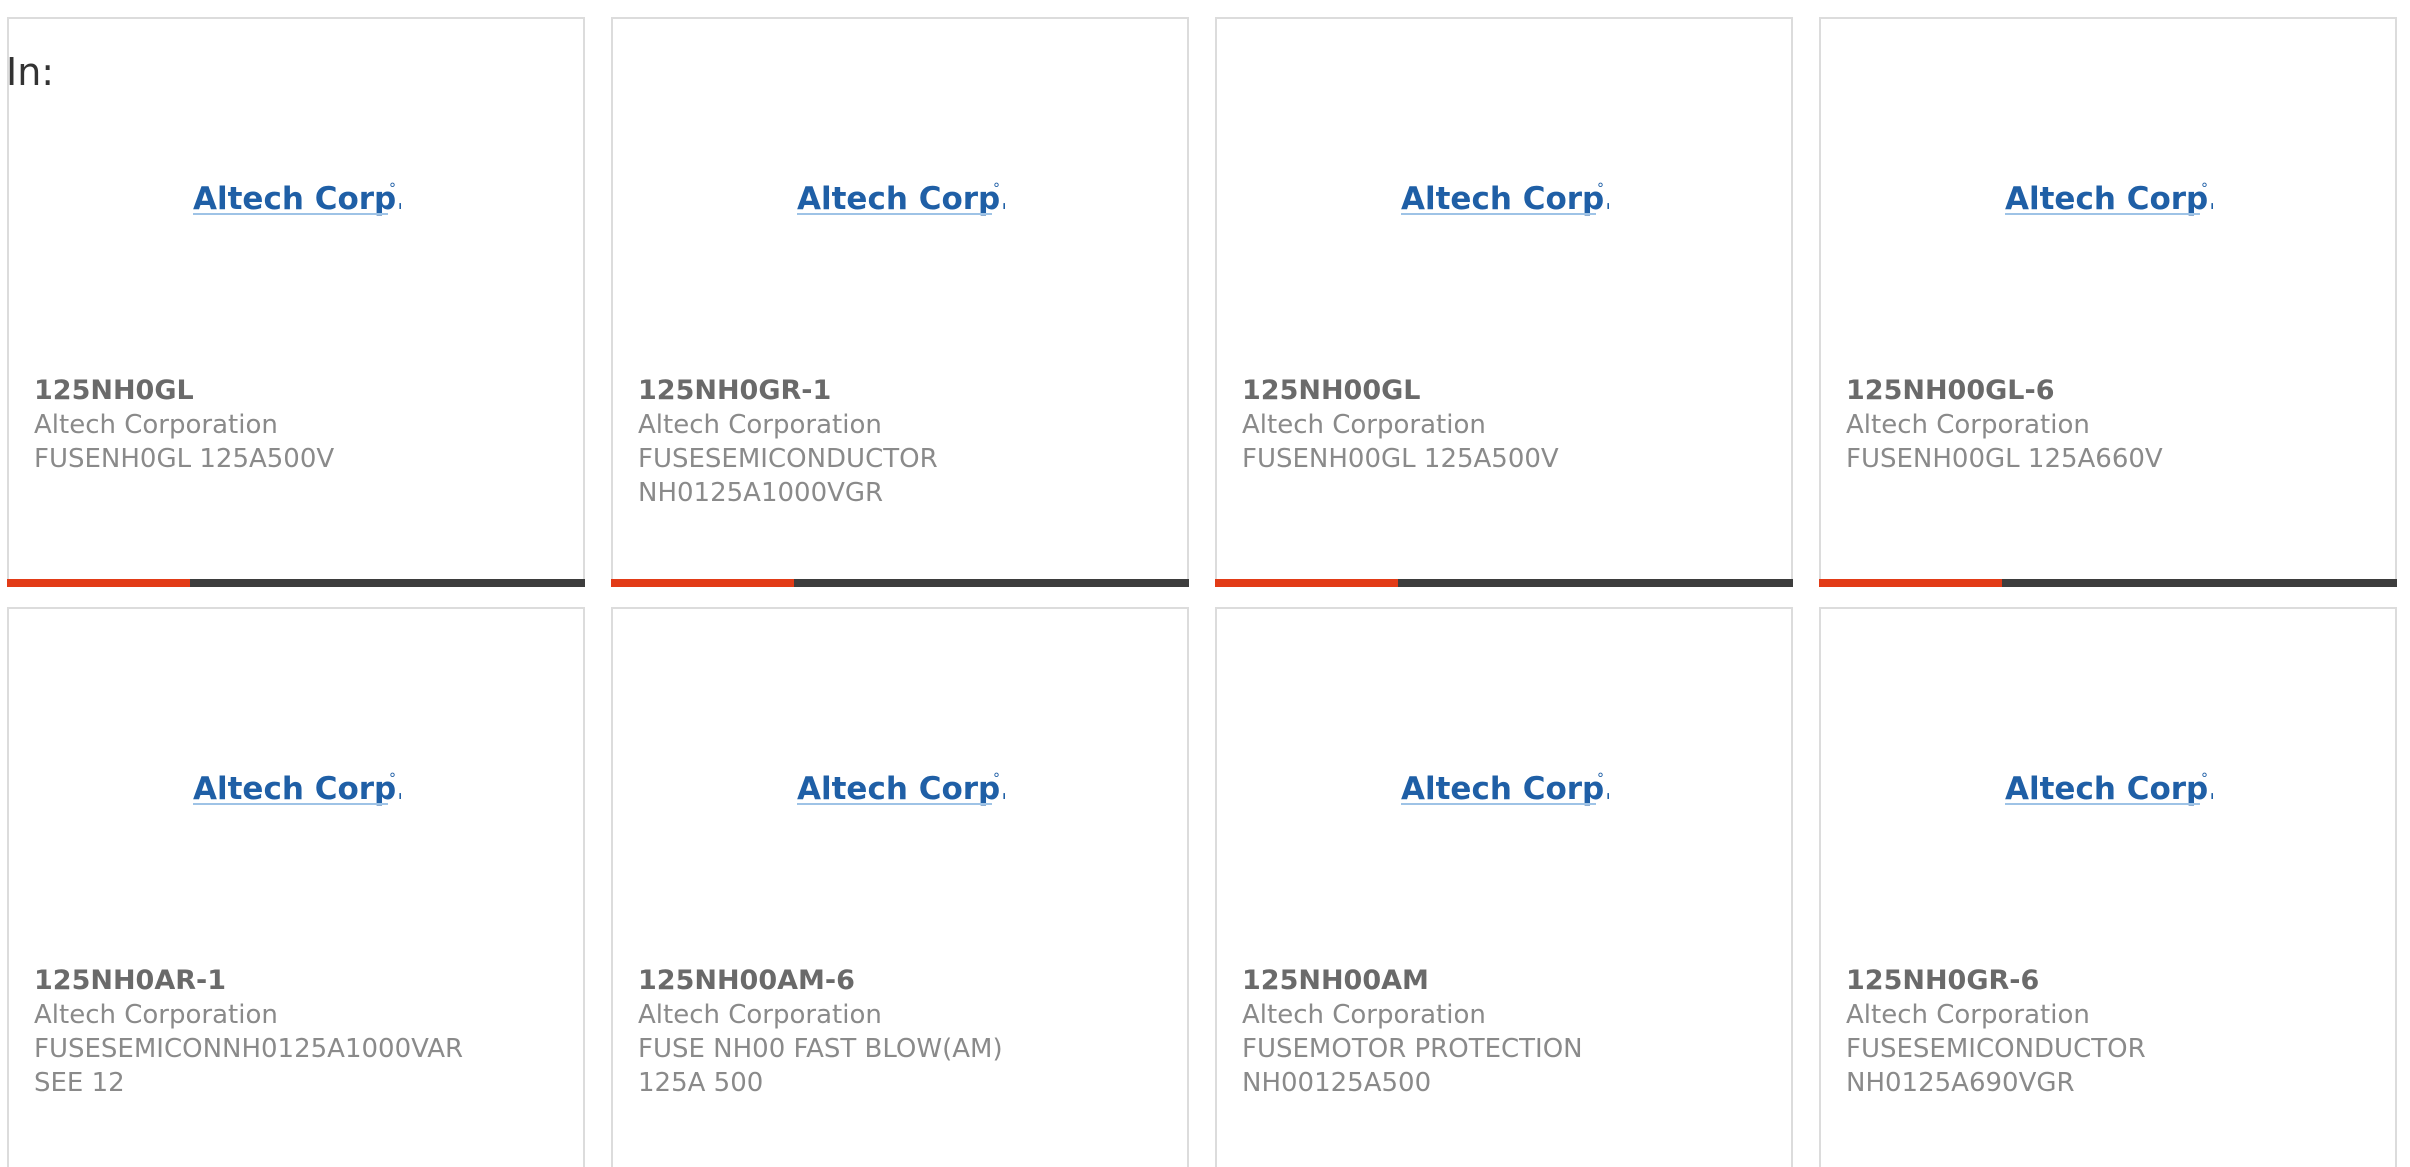 This screenshot has height=1167, width=2410. I want to click on product-description: FUSENH0GL 125A500V, so click(184, 459).